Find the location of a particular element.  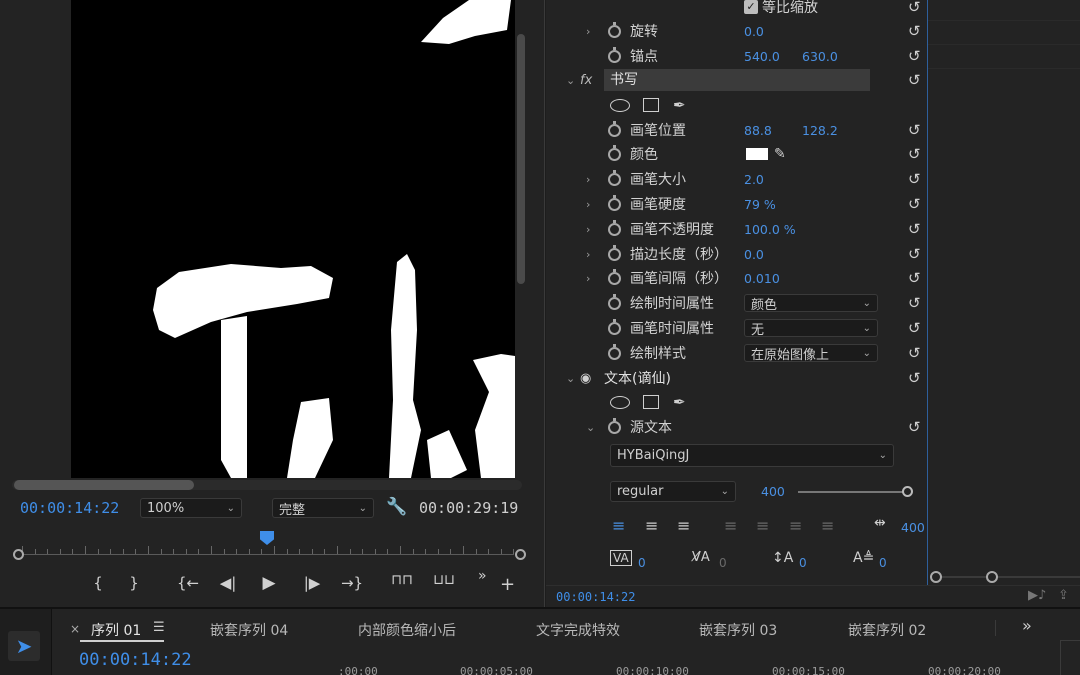

leading-value: 0 is located at coordinates (803, 563).